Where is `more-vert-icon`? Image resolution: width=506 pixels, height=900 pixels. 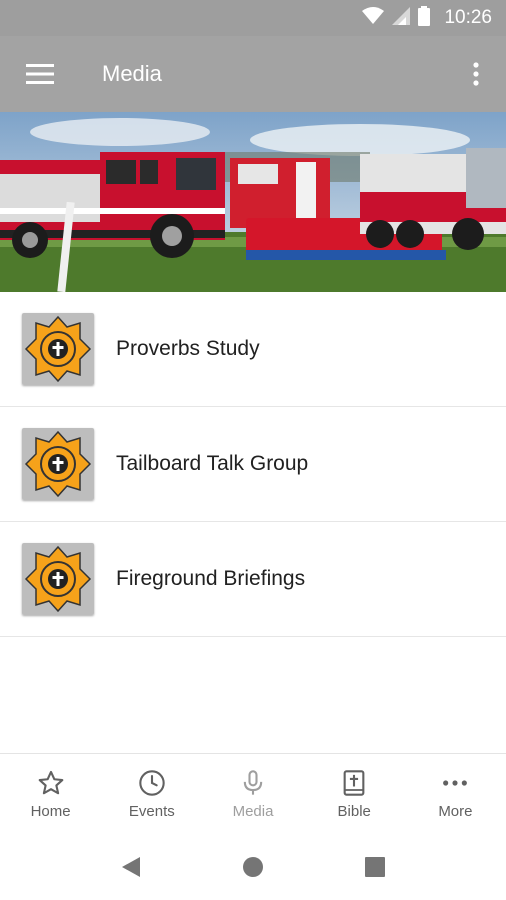
more-vert-icon is located at coordinates (476, 74).